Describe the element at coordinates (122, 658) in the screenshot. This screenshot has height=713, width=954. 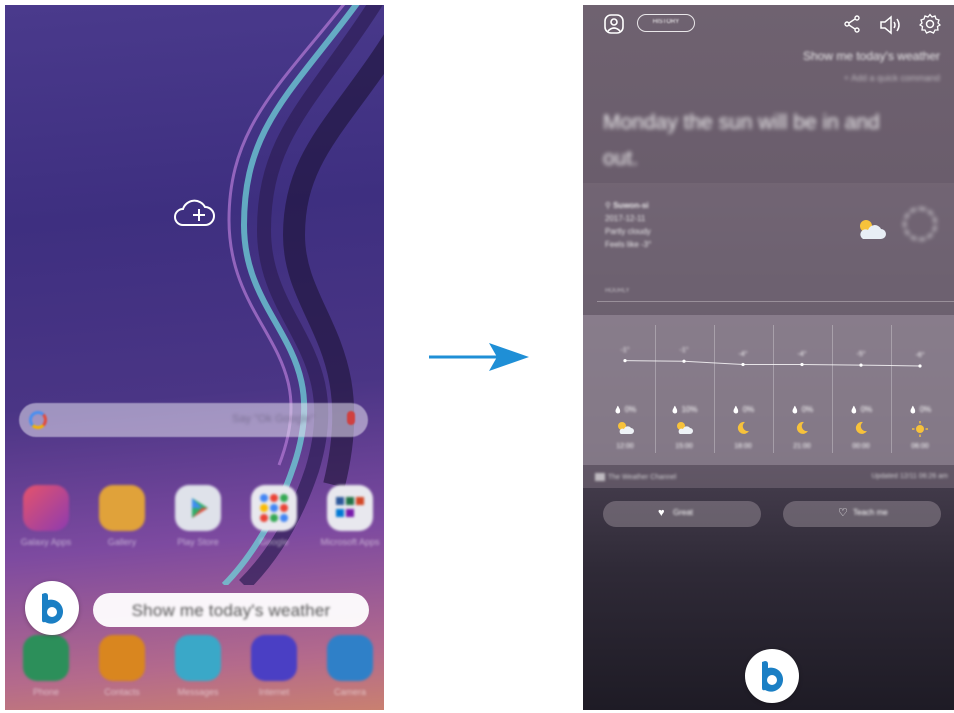
I see `contact-icon` at that location.